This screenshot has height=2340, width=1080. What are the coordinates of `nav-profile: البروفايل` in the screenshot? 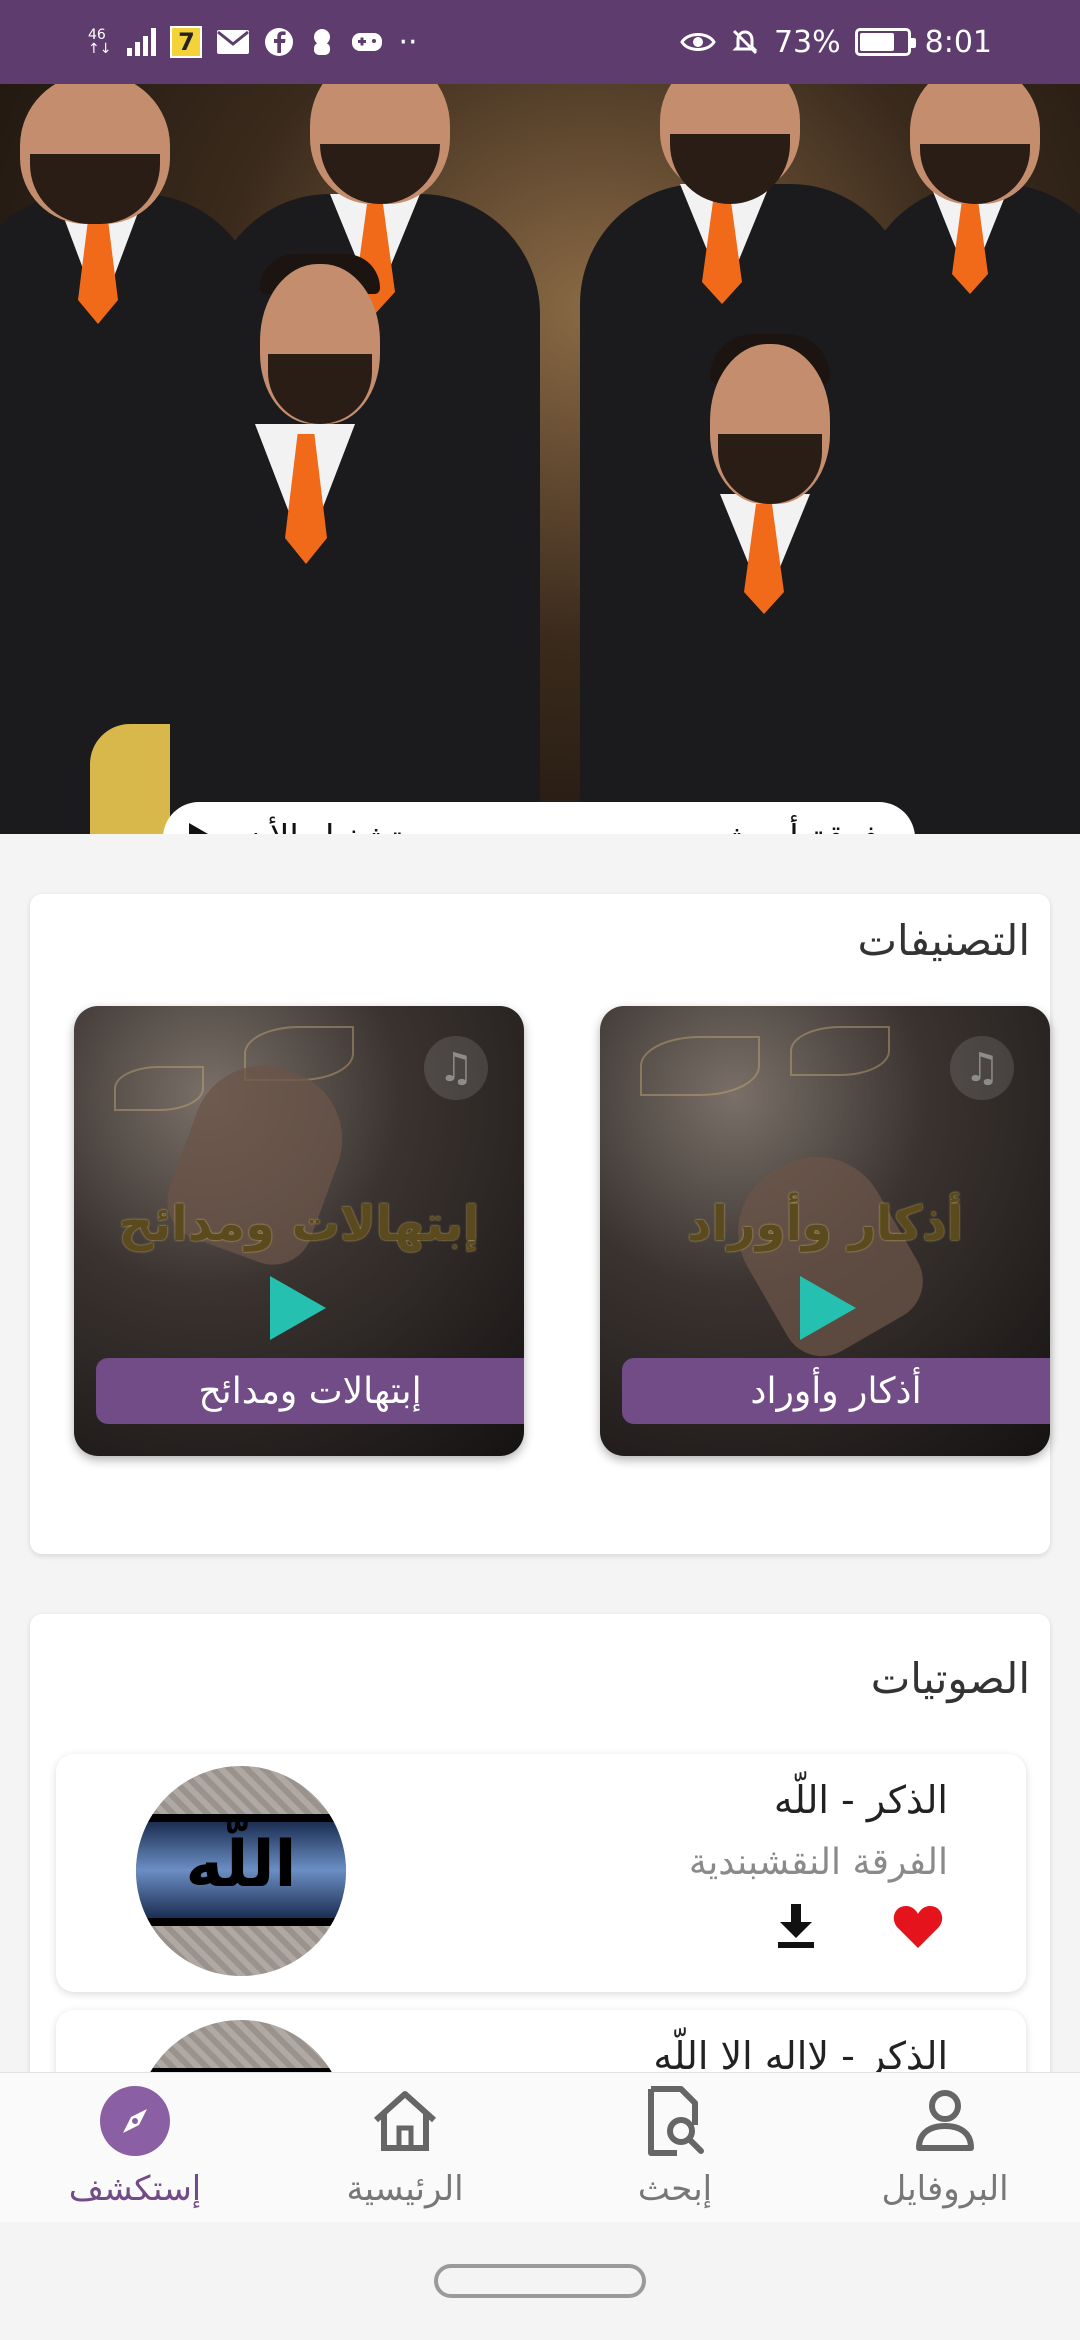 It's located at (945, 2147).